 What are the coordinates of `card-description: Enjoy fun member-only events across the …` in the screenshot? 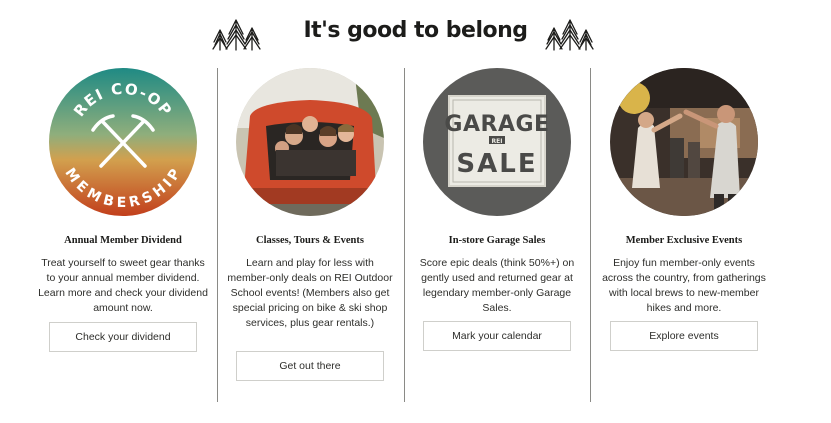 It's located at (684, 285).